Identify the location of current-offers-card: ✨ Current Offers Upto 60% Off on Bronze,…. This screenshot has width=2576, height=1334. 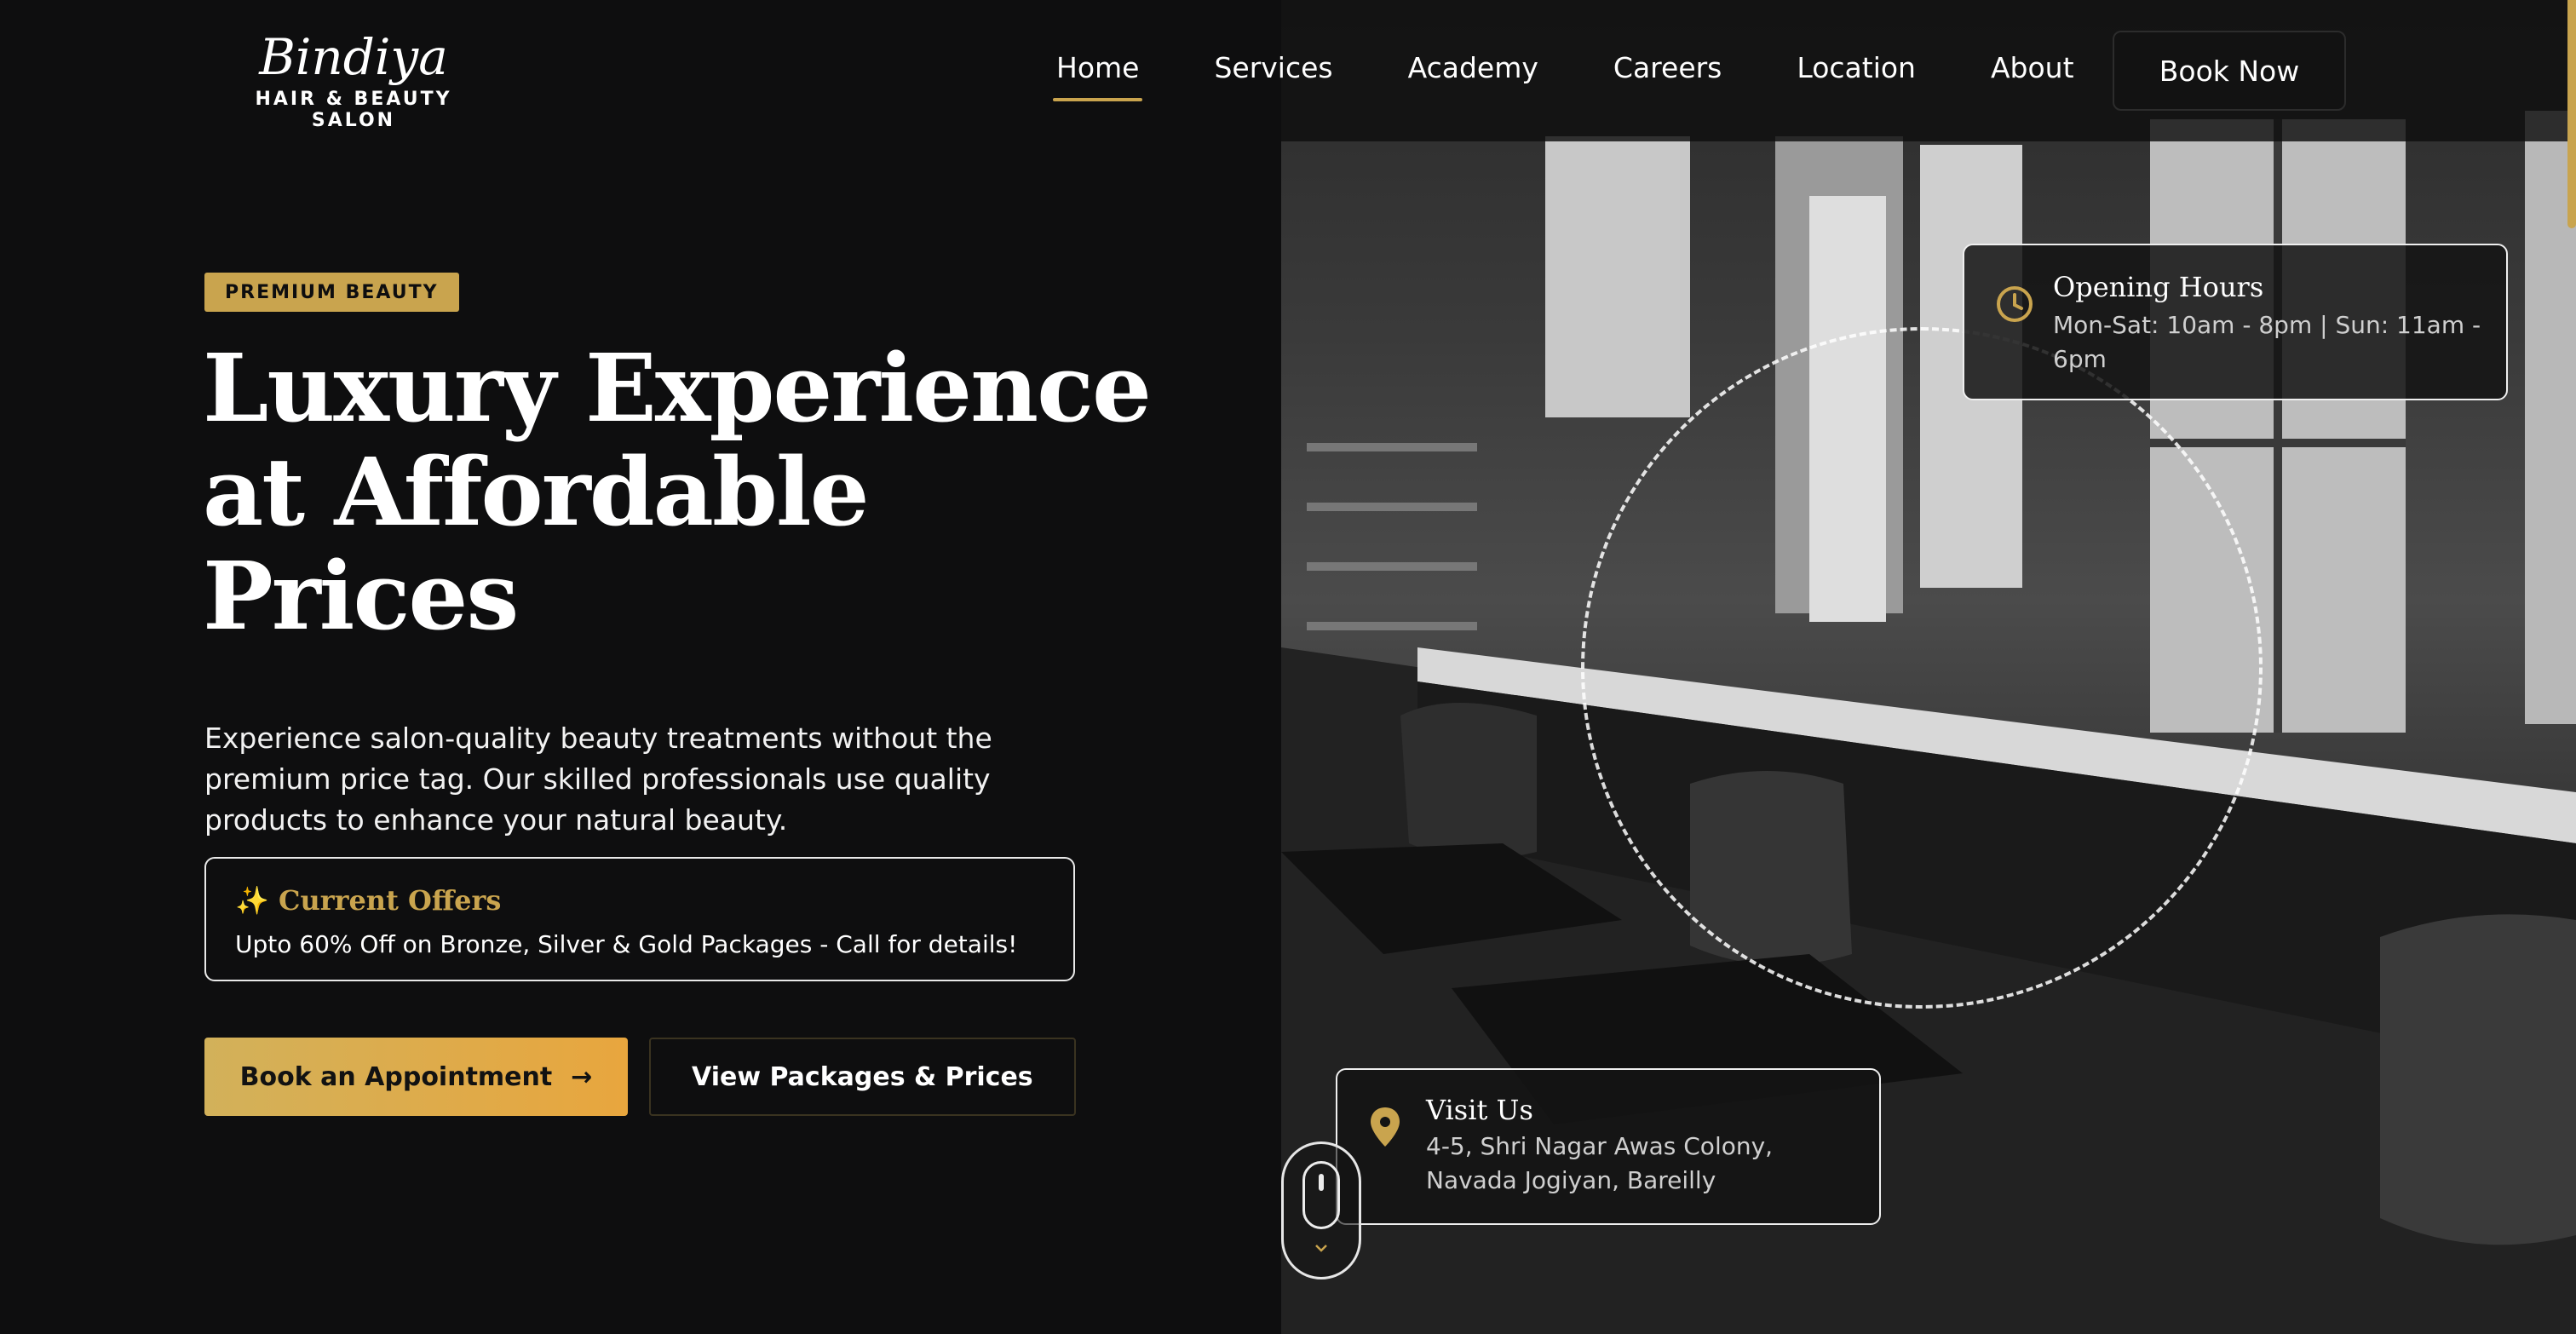
(639, 919).